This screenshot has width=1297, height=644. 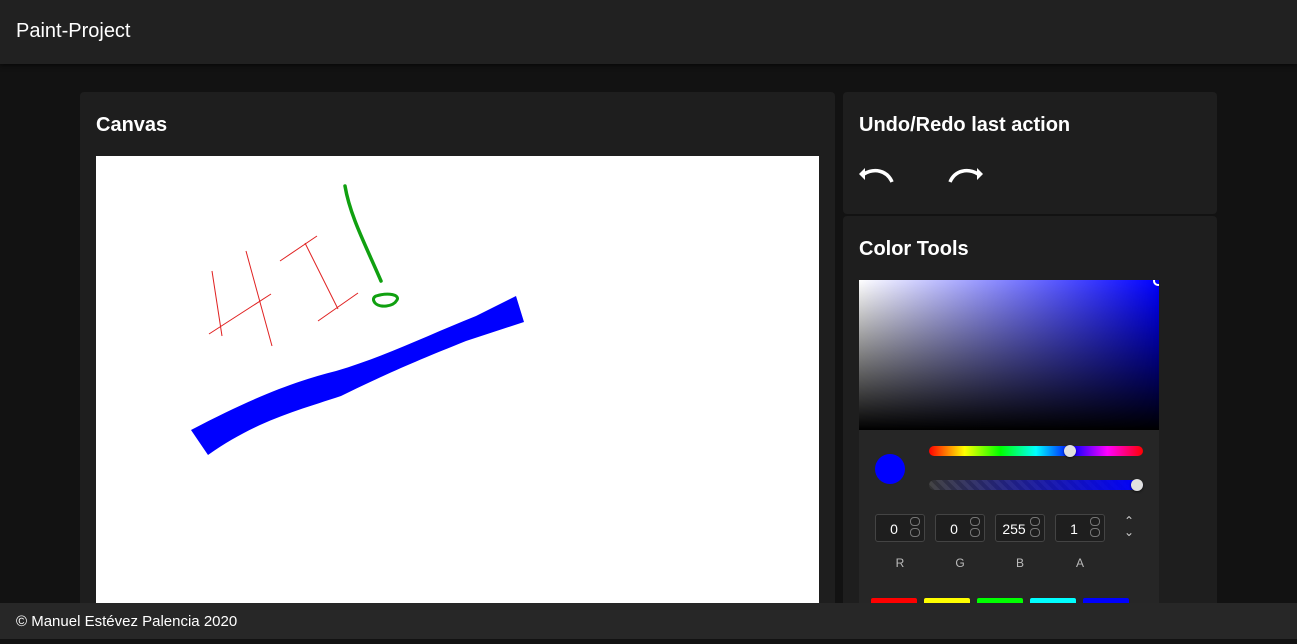 I want to click on alpha-spinner, so click(x=1096, y=528).